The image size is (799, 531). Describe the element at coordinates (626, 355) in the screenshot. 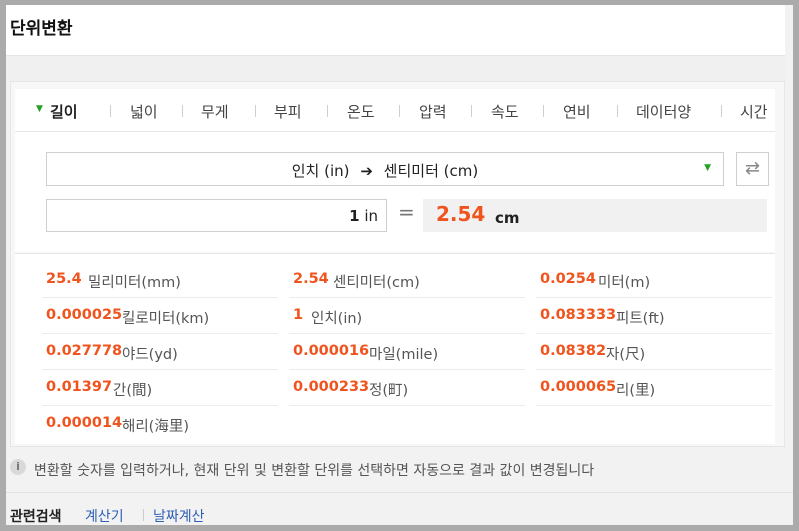

I see `conversion-unit: 자(尺)` at that location.